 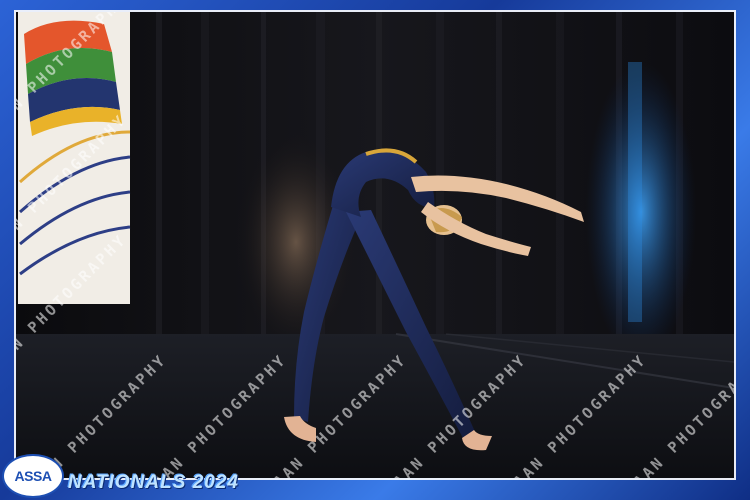 I want to click on event-title: NATIONALS 2024, so click(x=153, y=482).